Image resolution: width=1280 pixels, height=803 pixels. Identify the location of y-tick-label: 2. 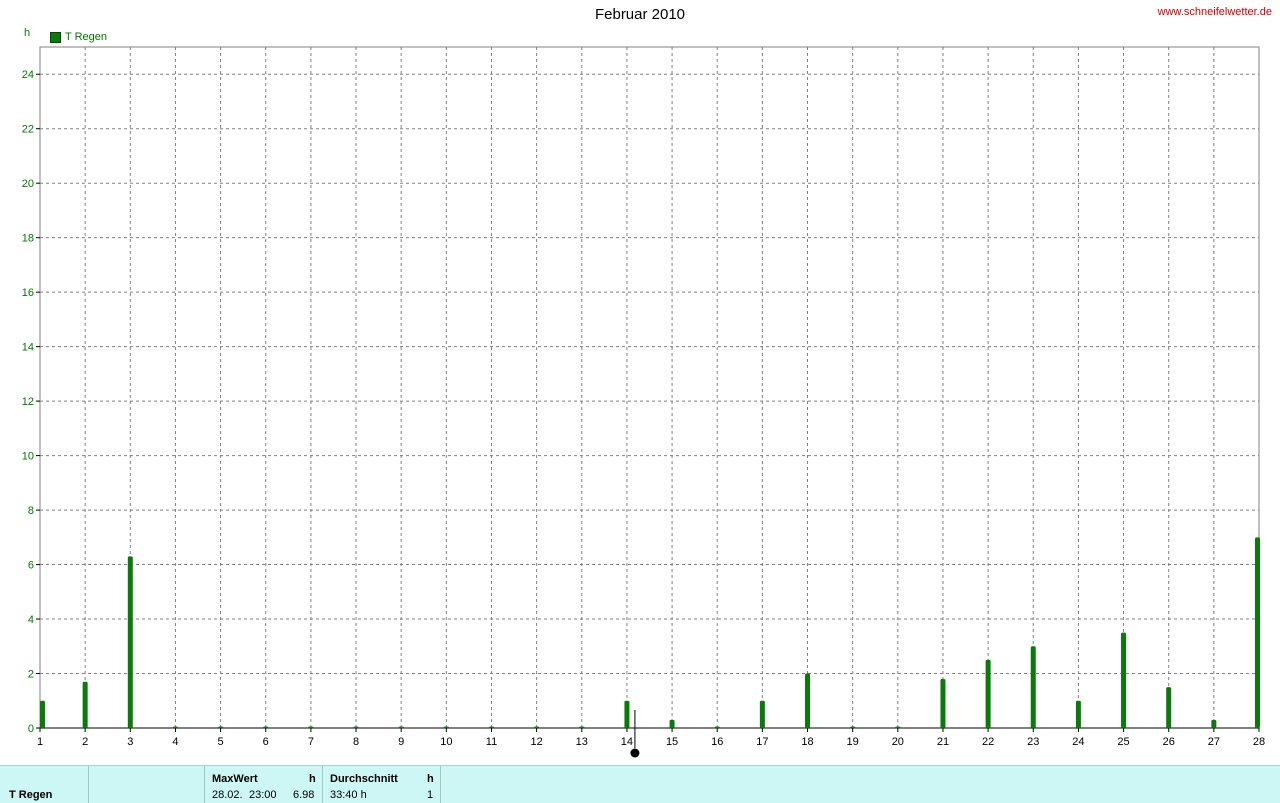
(31, 675).